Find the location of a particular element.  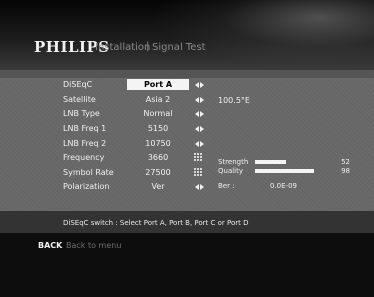

quality-label: Quality is located at coordinates (231, 171).